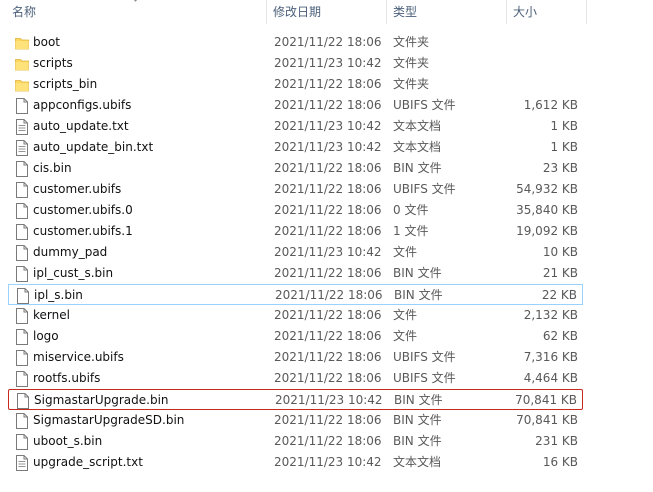  What do you see at coordinates (70, 252) in the screenshot?
I see `file-name: dummy_pad` at bounding box center [70, 252].